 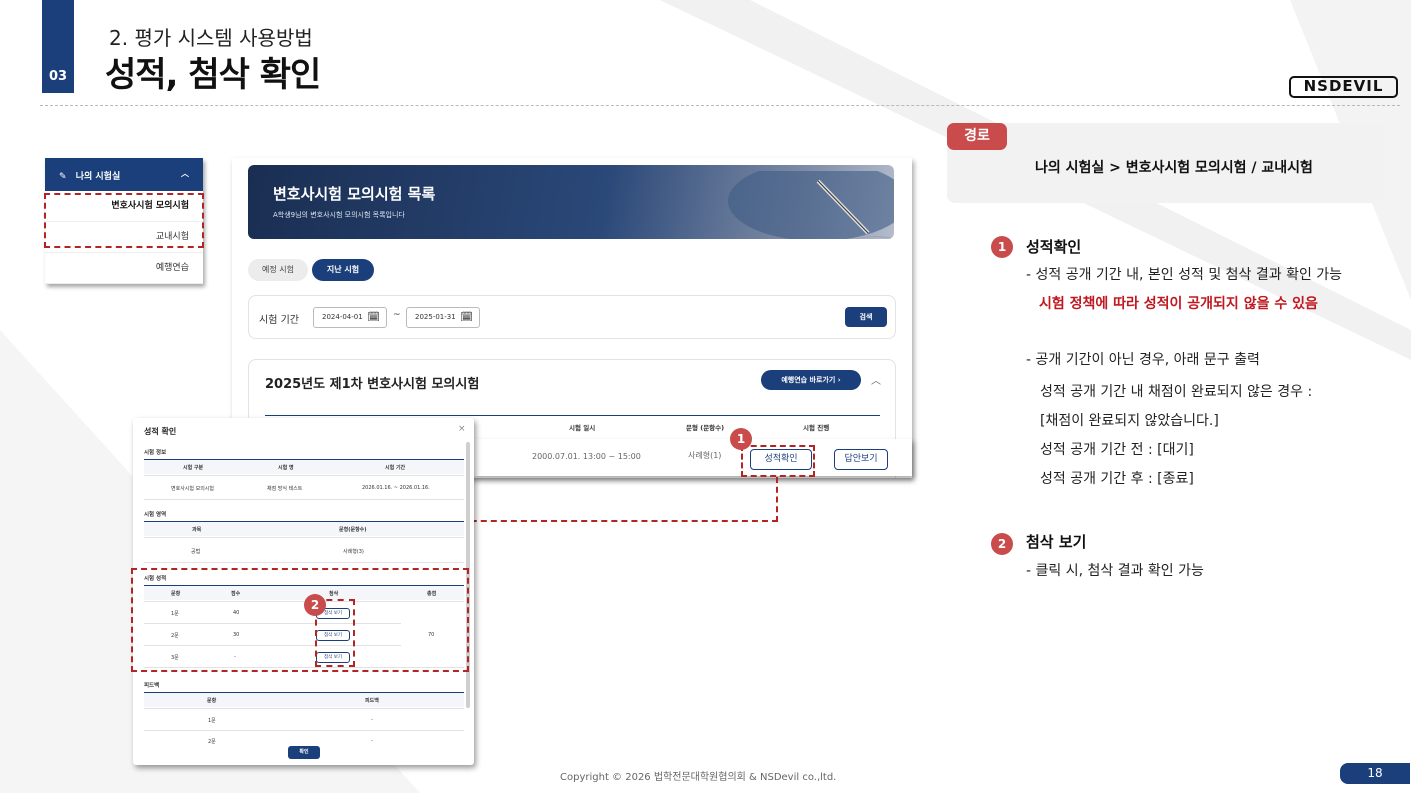 What do you see at coordinates (160, 431) in the screenshot?
I see `modal-title: 성적 확인` at bounding box center [160, 431].